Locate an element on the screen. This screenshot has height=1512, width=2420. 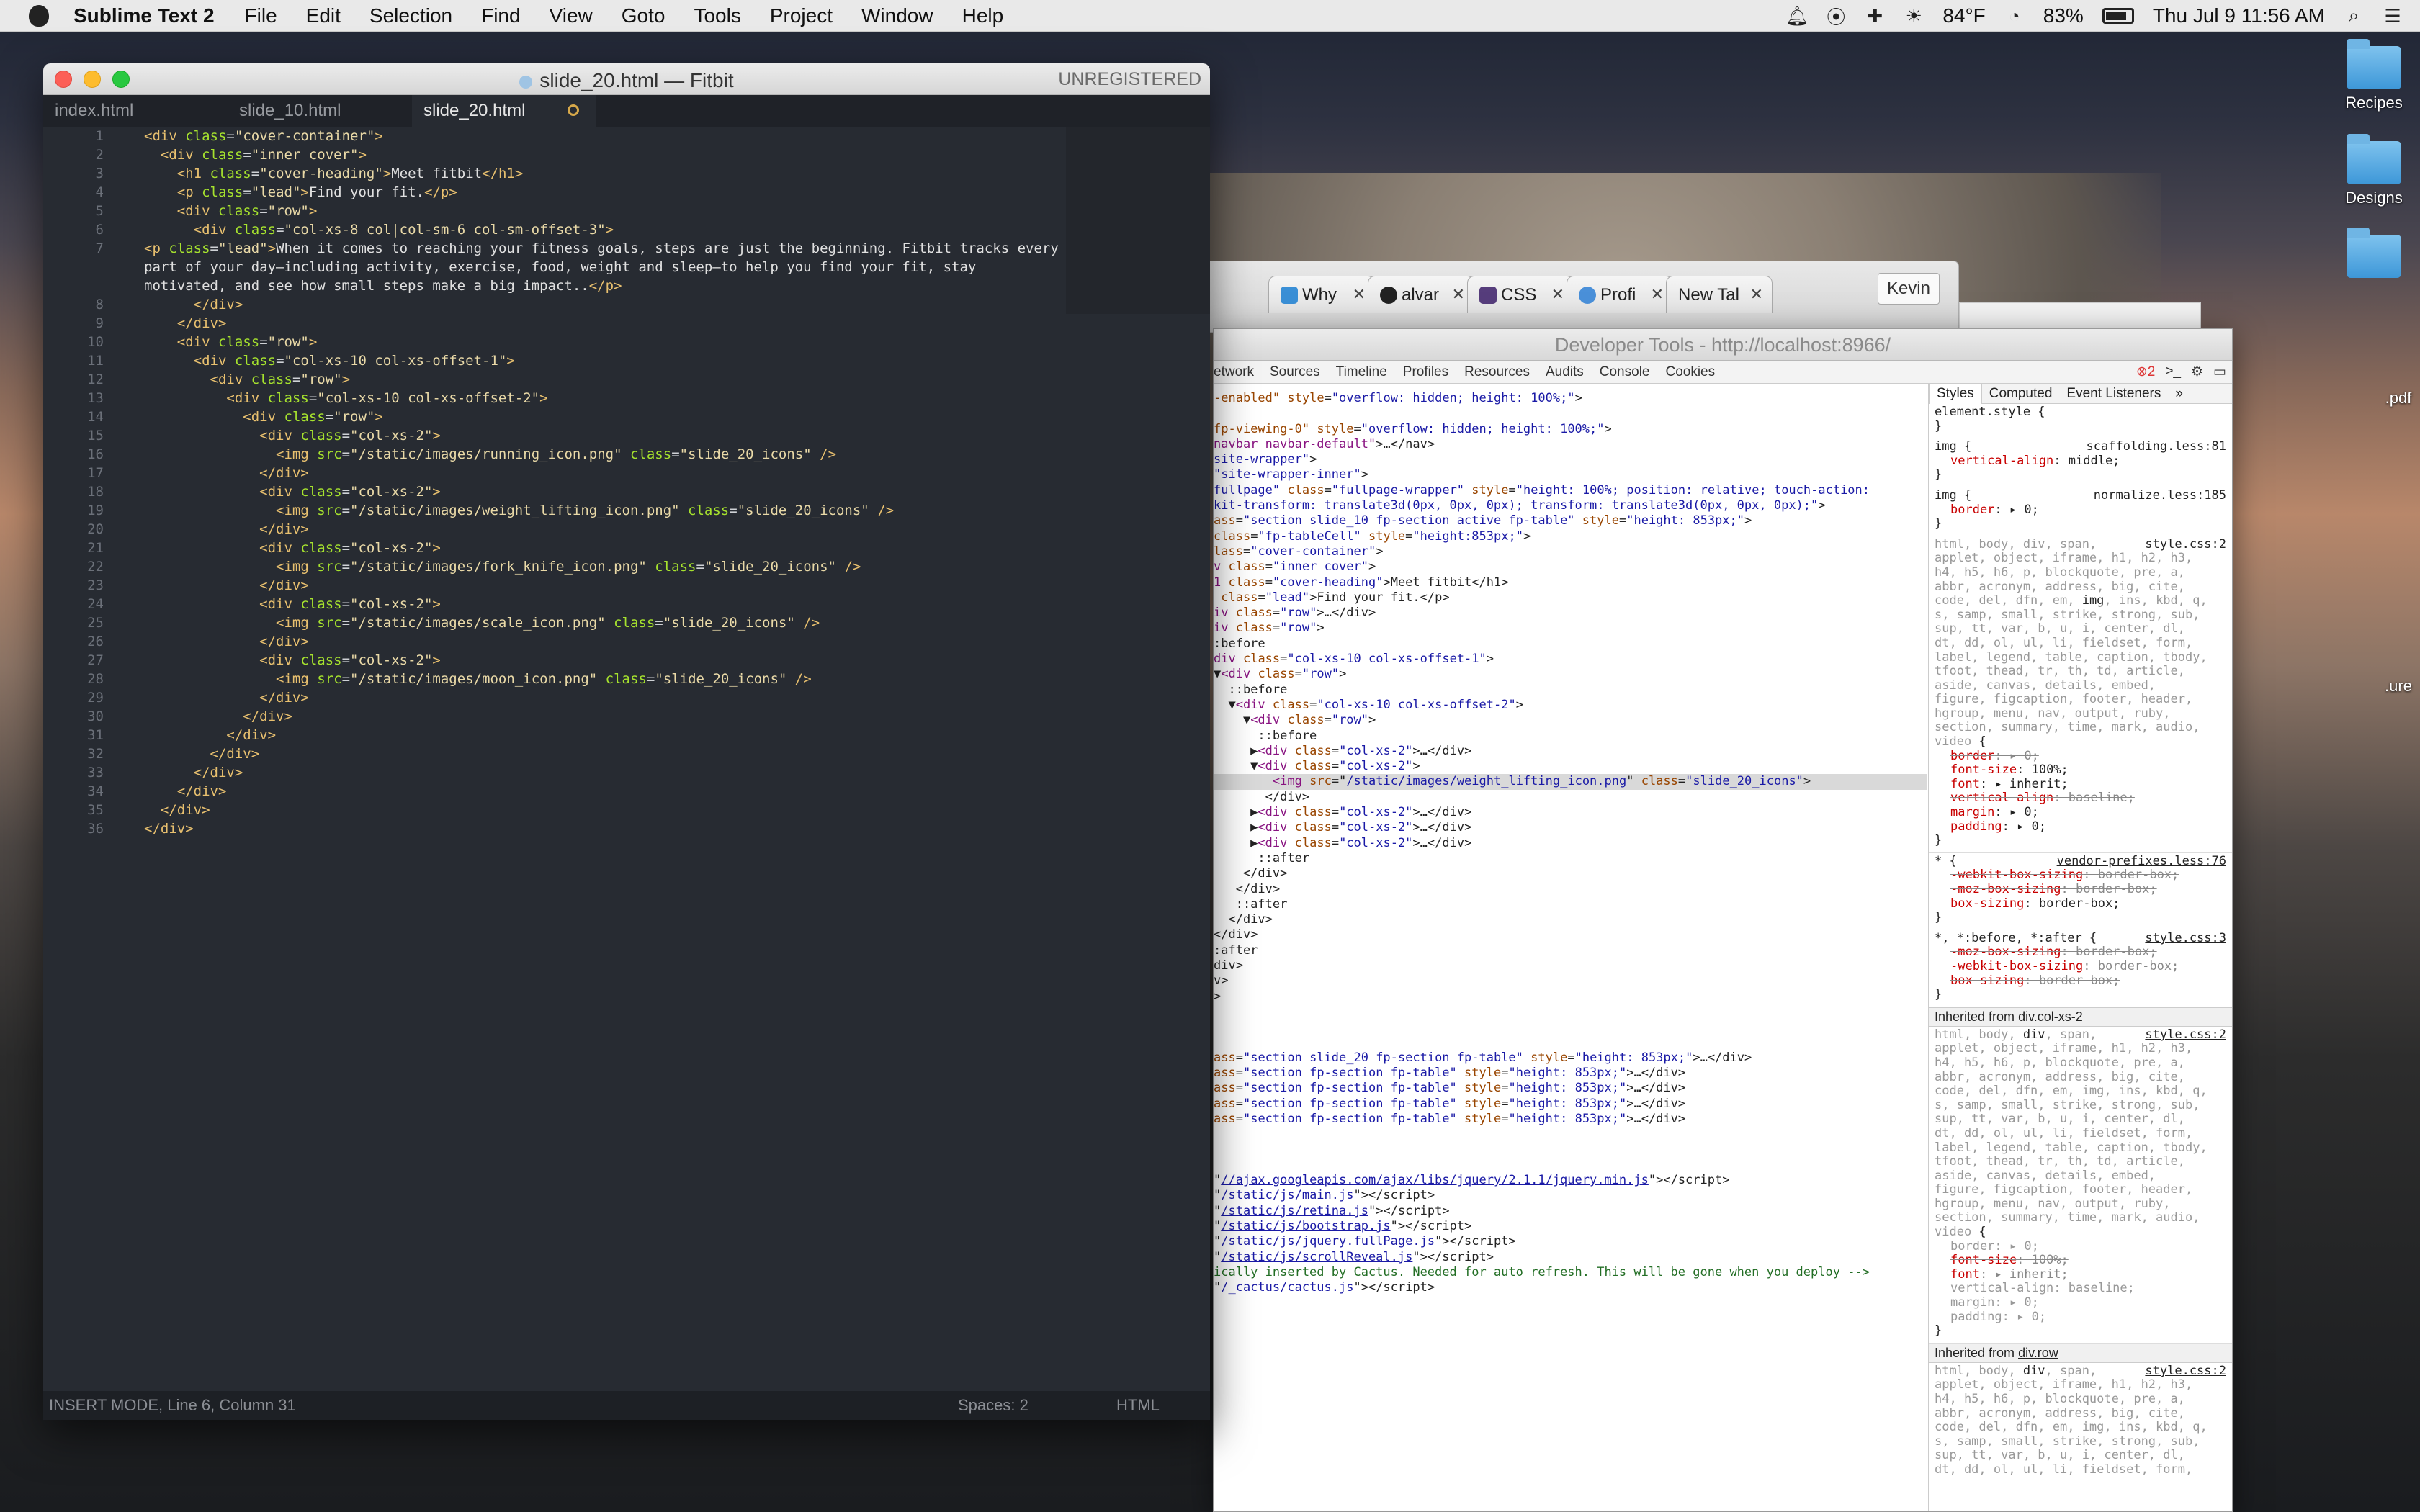
dom-node: iv class="row">…</div> is located at coordinates (1570, 613).